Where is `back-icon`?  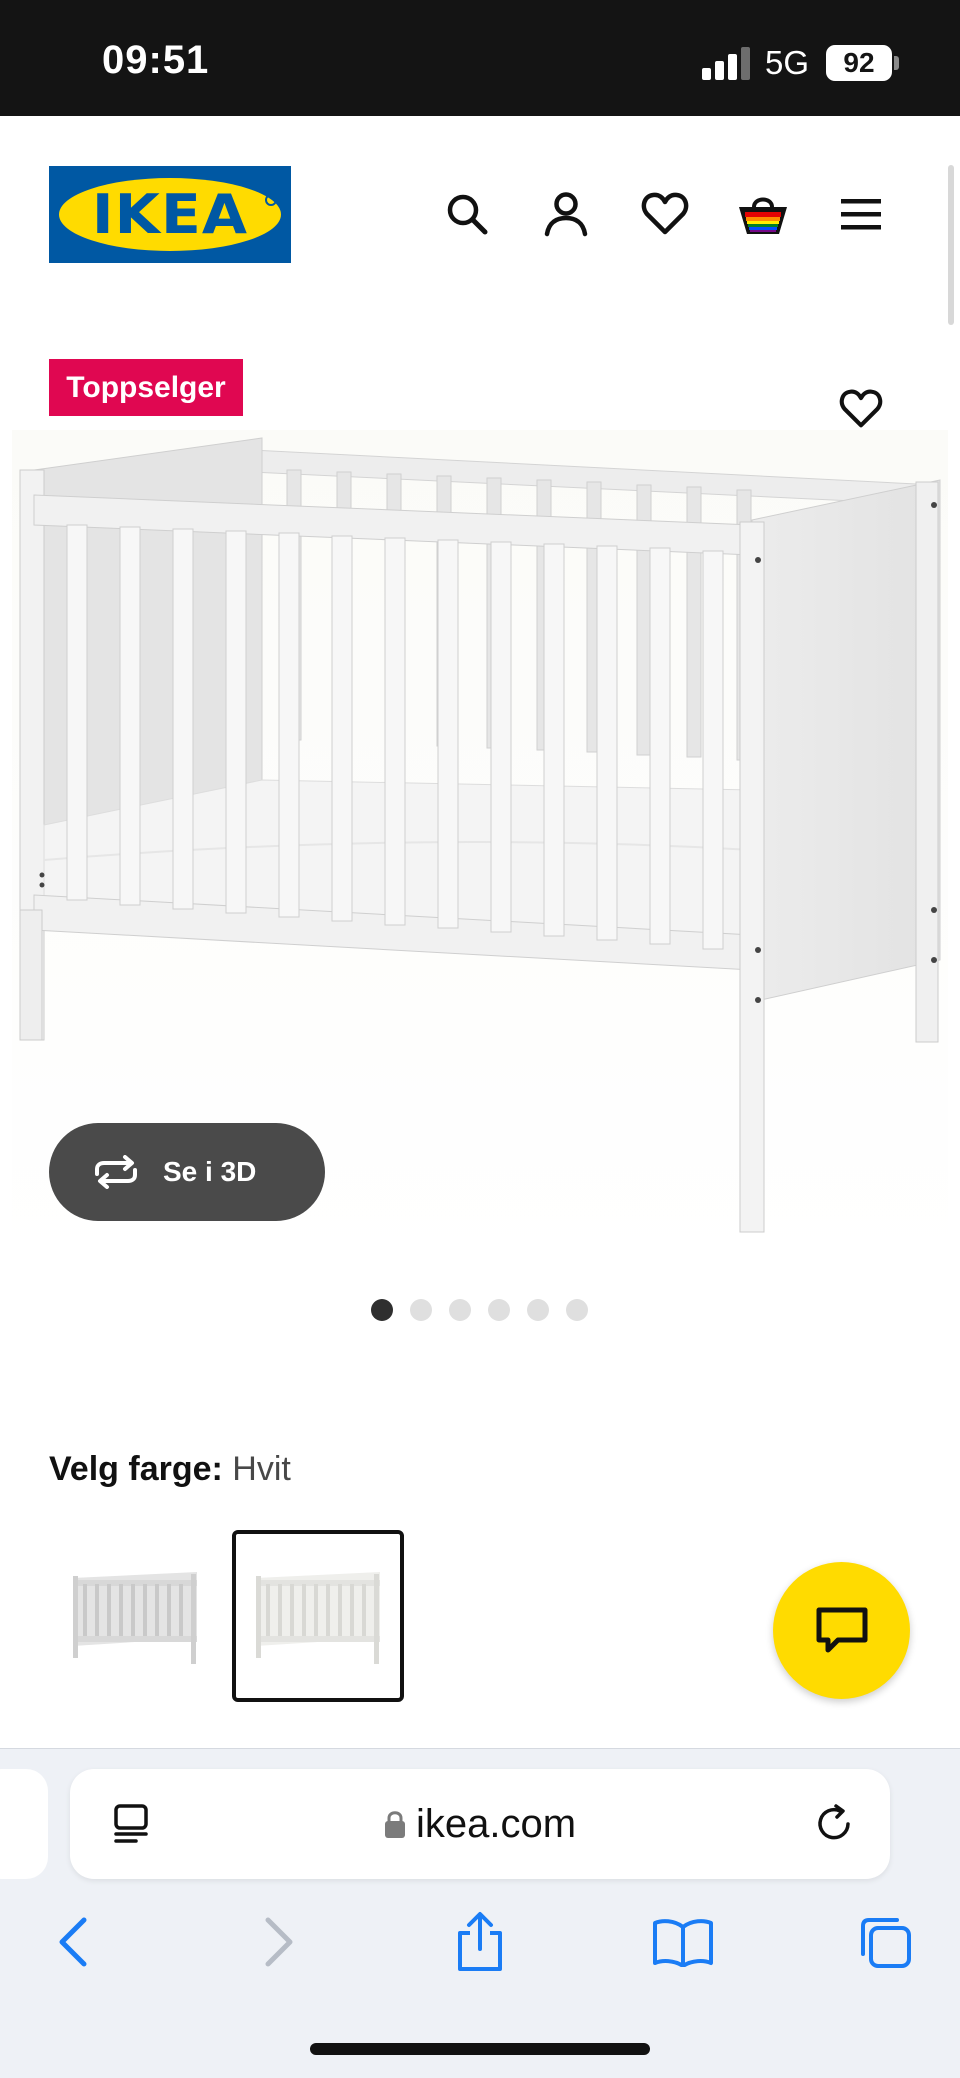
back-icon is located at coordinates (73, 1942).